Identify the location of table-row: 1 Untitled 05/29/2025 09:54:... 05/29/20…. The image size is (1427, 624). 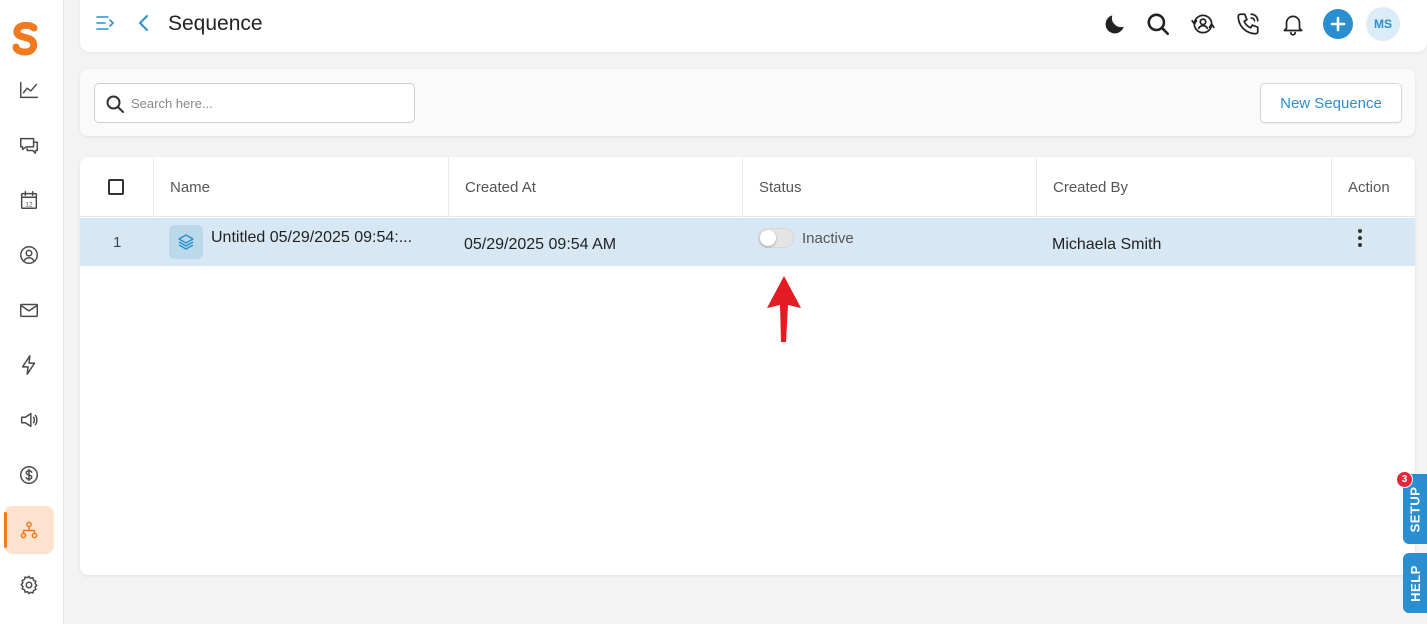
(747, 242).